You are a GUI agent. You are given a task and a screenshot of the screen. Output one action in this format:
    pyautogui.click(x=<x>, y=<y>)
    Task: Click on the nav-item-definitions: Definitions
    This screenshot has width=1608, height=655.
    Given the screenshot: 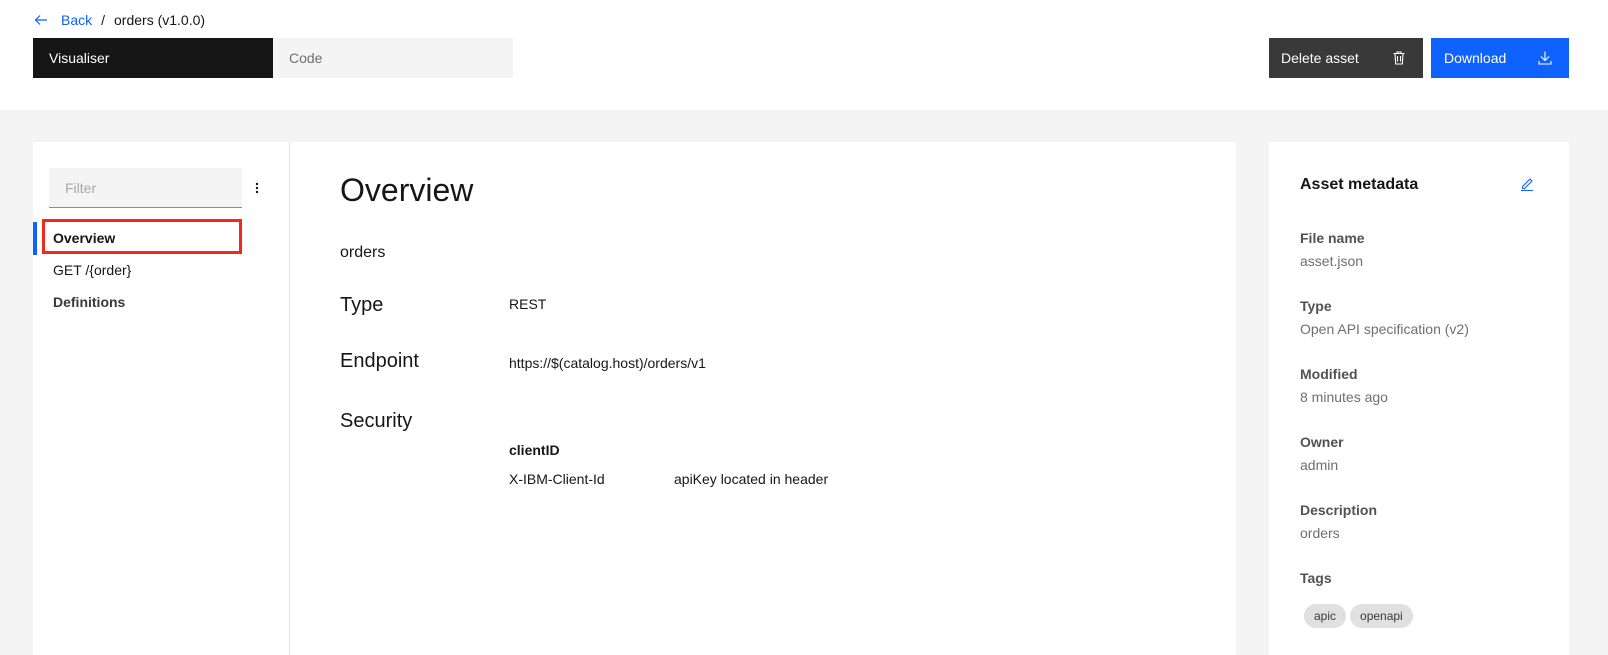 What is the action you would take?
    pyautogui.click(x=161, y=302)
    